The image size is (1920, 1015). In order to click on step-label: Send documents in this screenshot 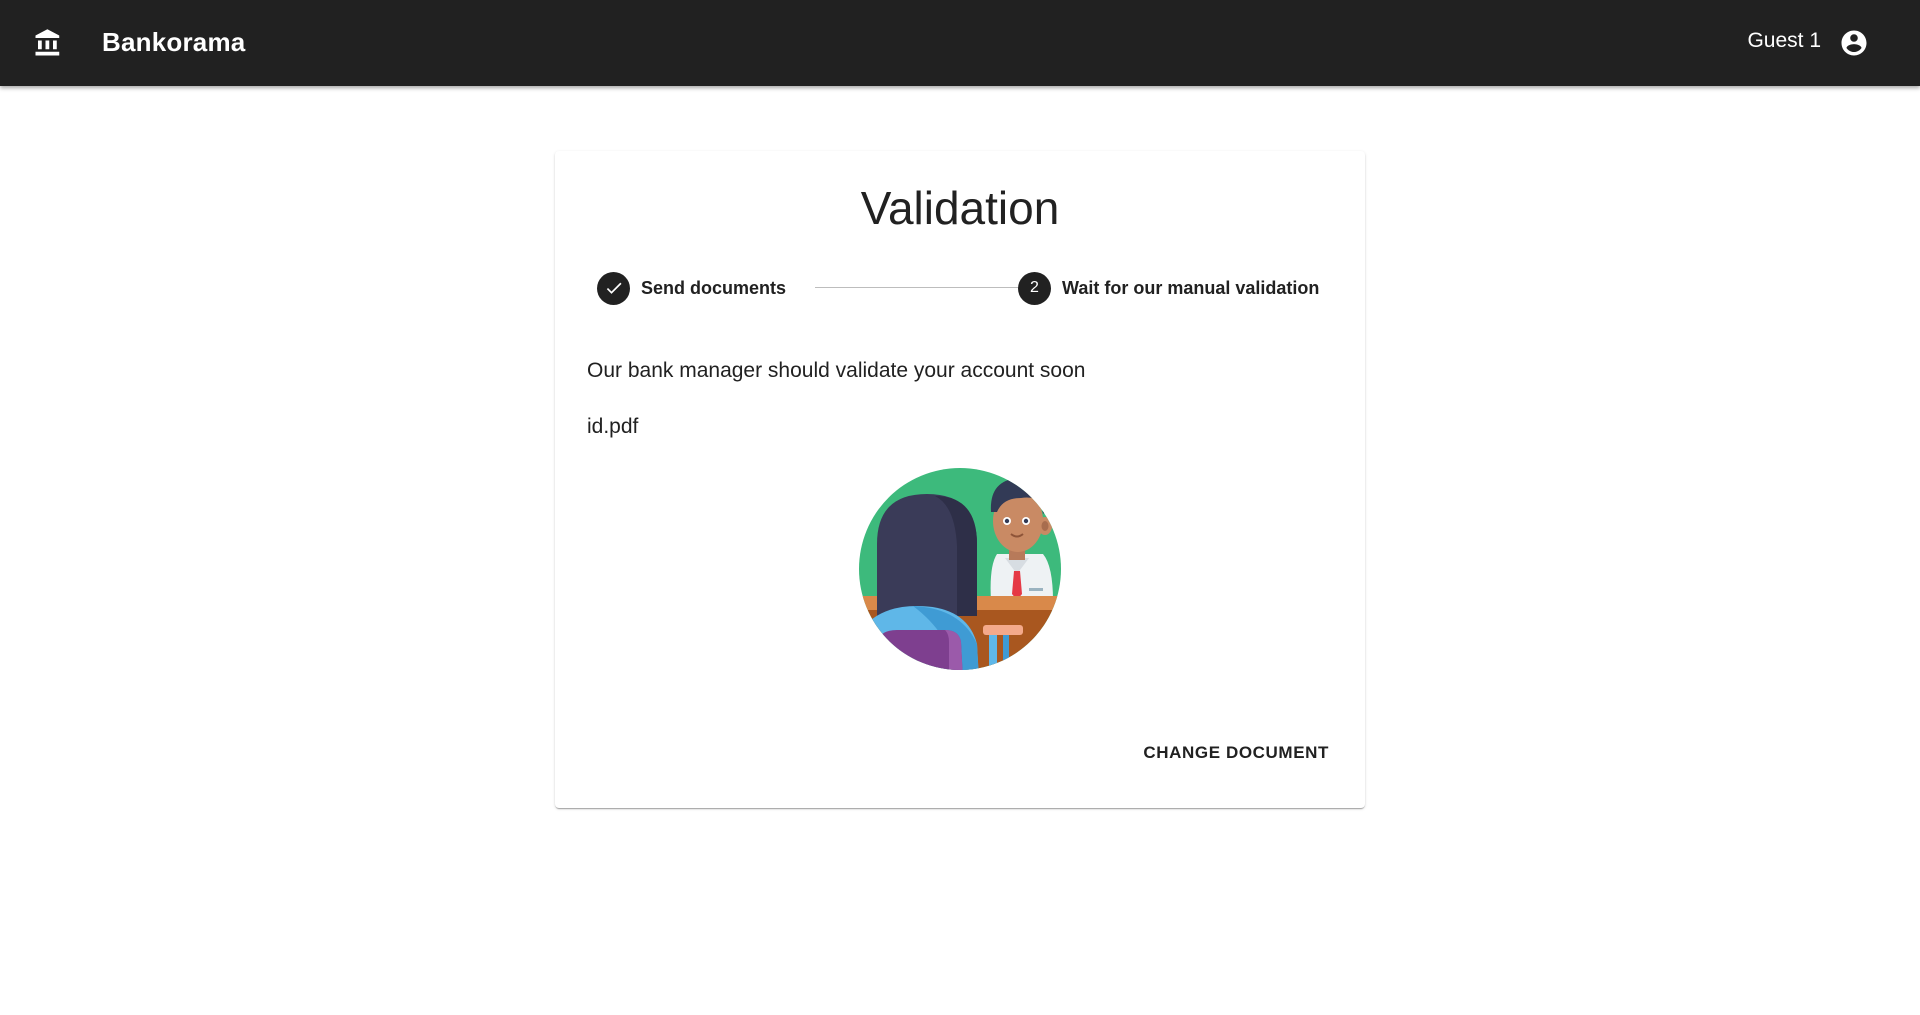, I will do `click(714, 287)`.